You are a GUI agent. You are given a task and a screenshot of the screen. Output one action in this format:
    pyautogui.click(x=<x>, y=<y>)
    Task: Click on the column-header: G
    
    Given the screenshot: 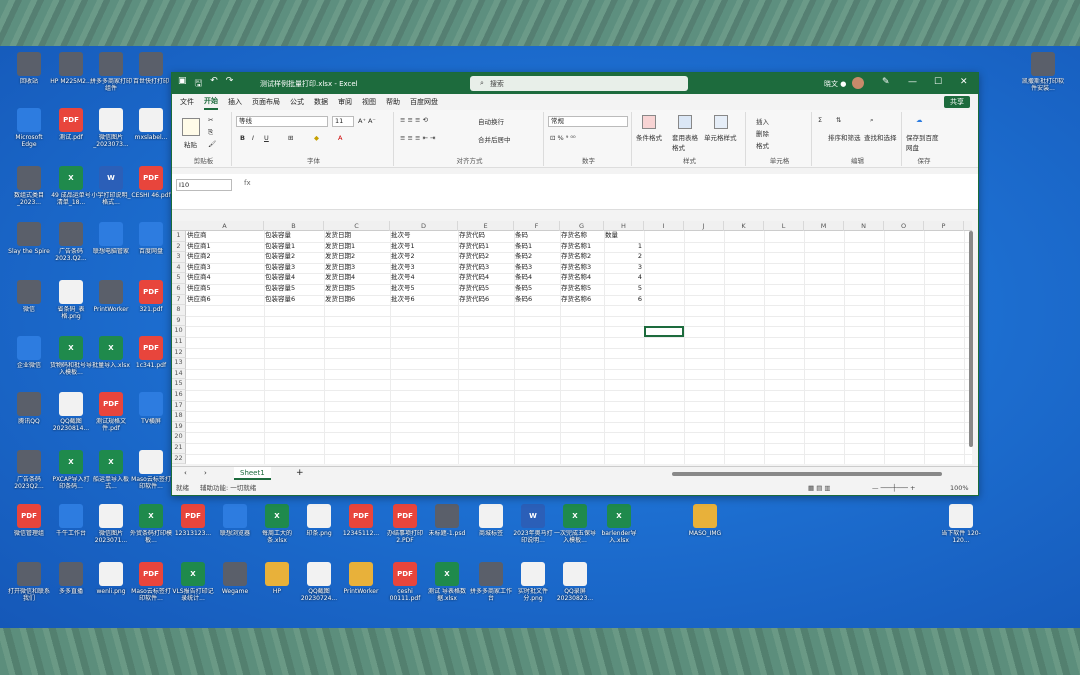 What is the action you would take?
    pyautogui.click(x=582, y=226)
    